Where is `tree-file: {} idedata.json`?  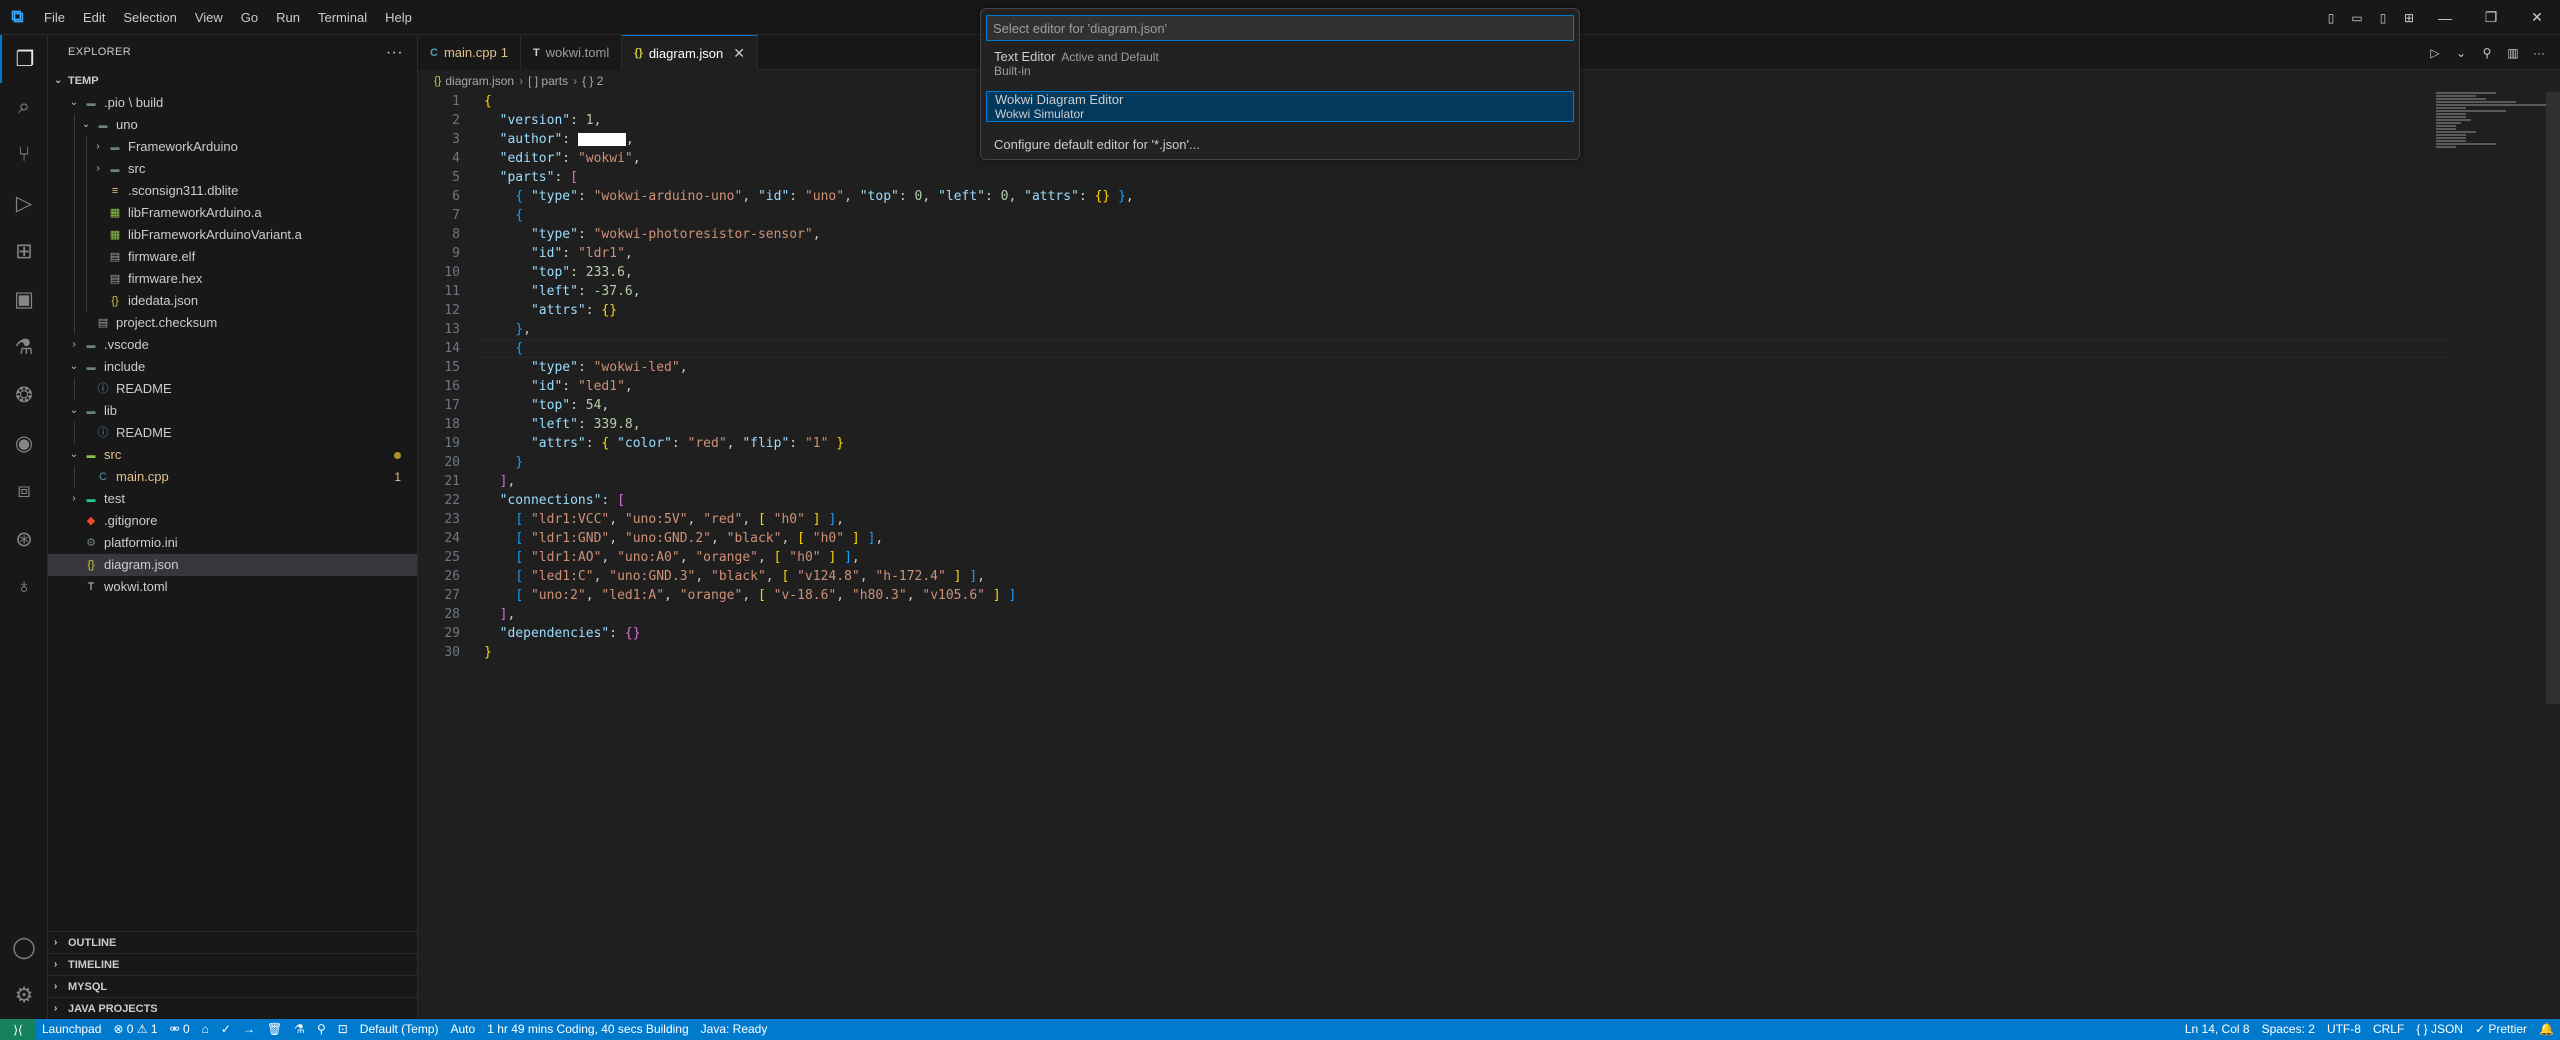 tree-file: {} idedata.json is located at coordinates (232, 301).